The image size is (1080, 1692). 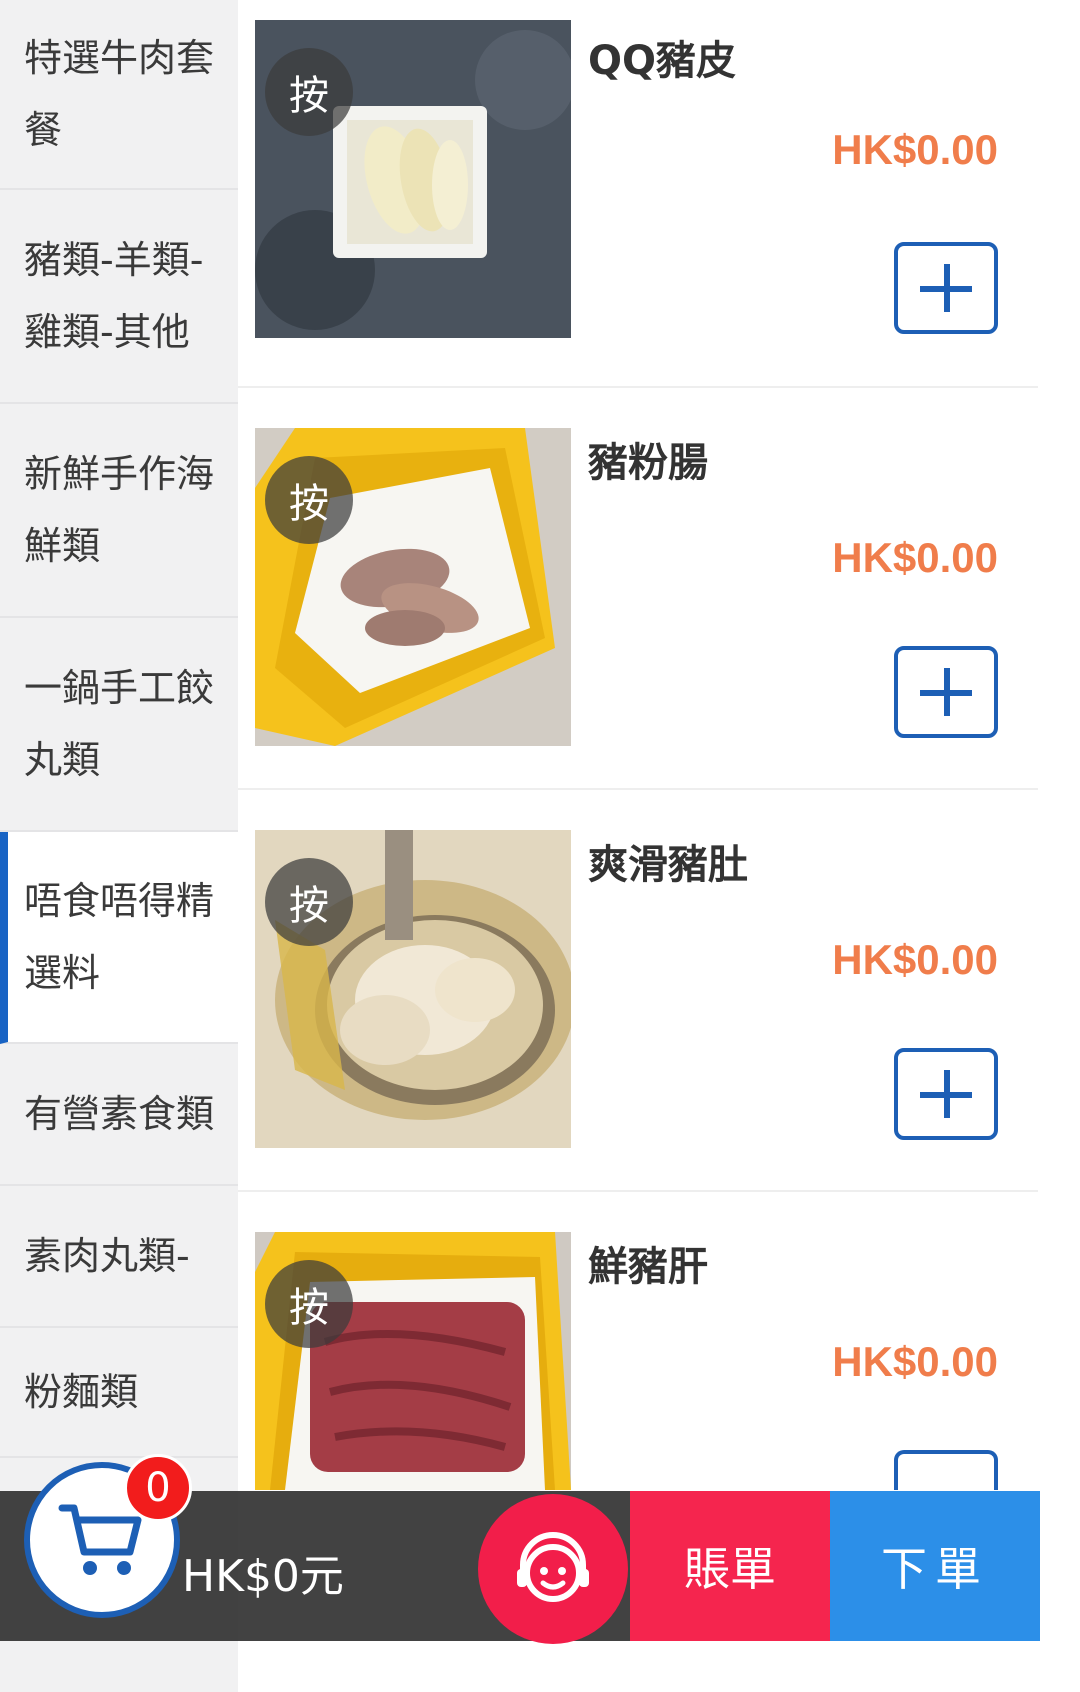 What do you see at coordinates (638, 1345) in the screenshot?
I see `product-card: 按 鮮豬肝 HK$0.00` at bounding box center [638, 1345].